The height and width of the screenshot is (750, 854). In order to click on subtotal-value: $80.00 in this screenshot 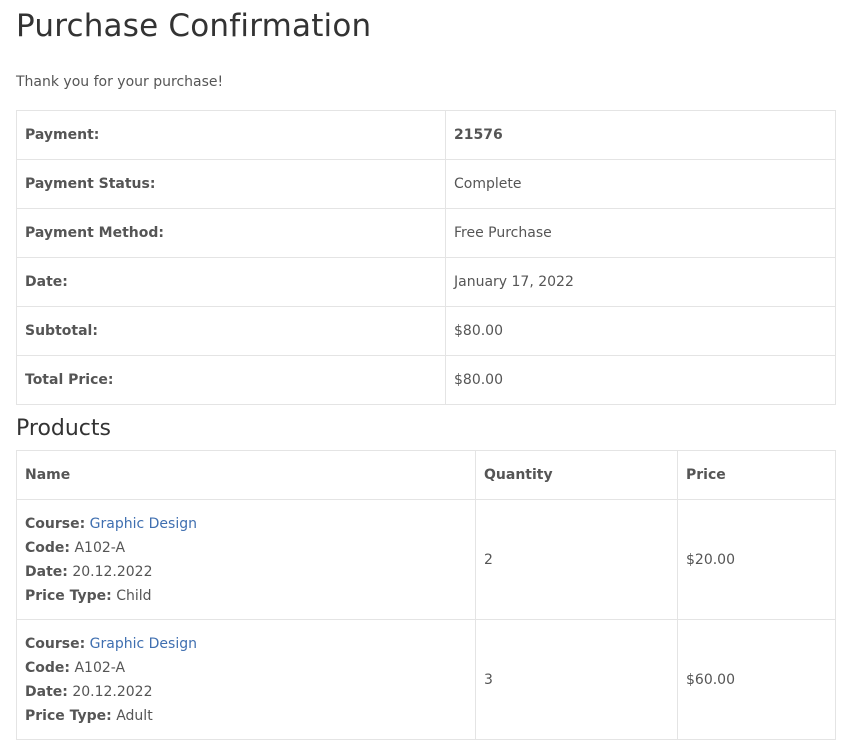, I will do `click(640, 331)`.